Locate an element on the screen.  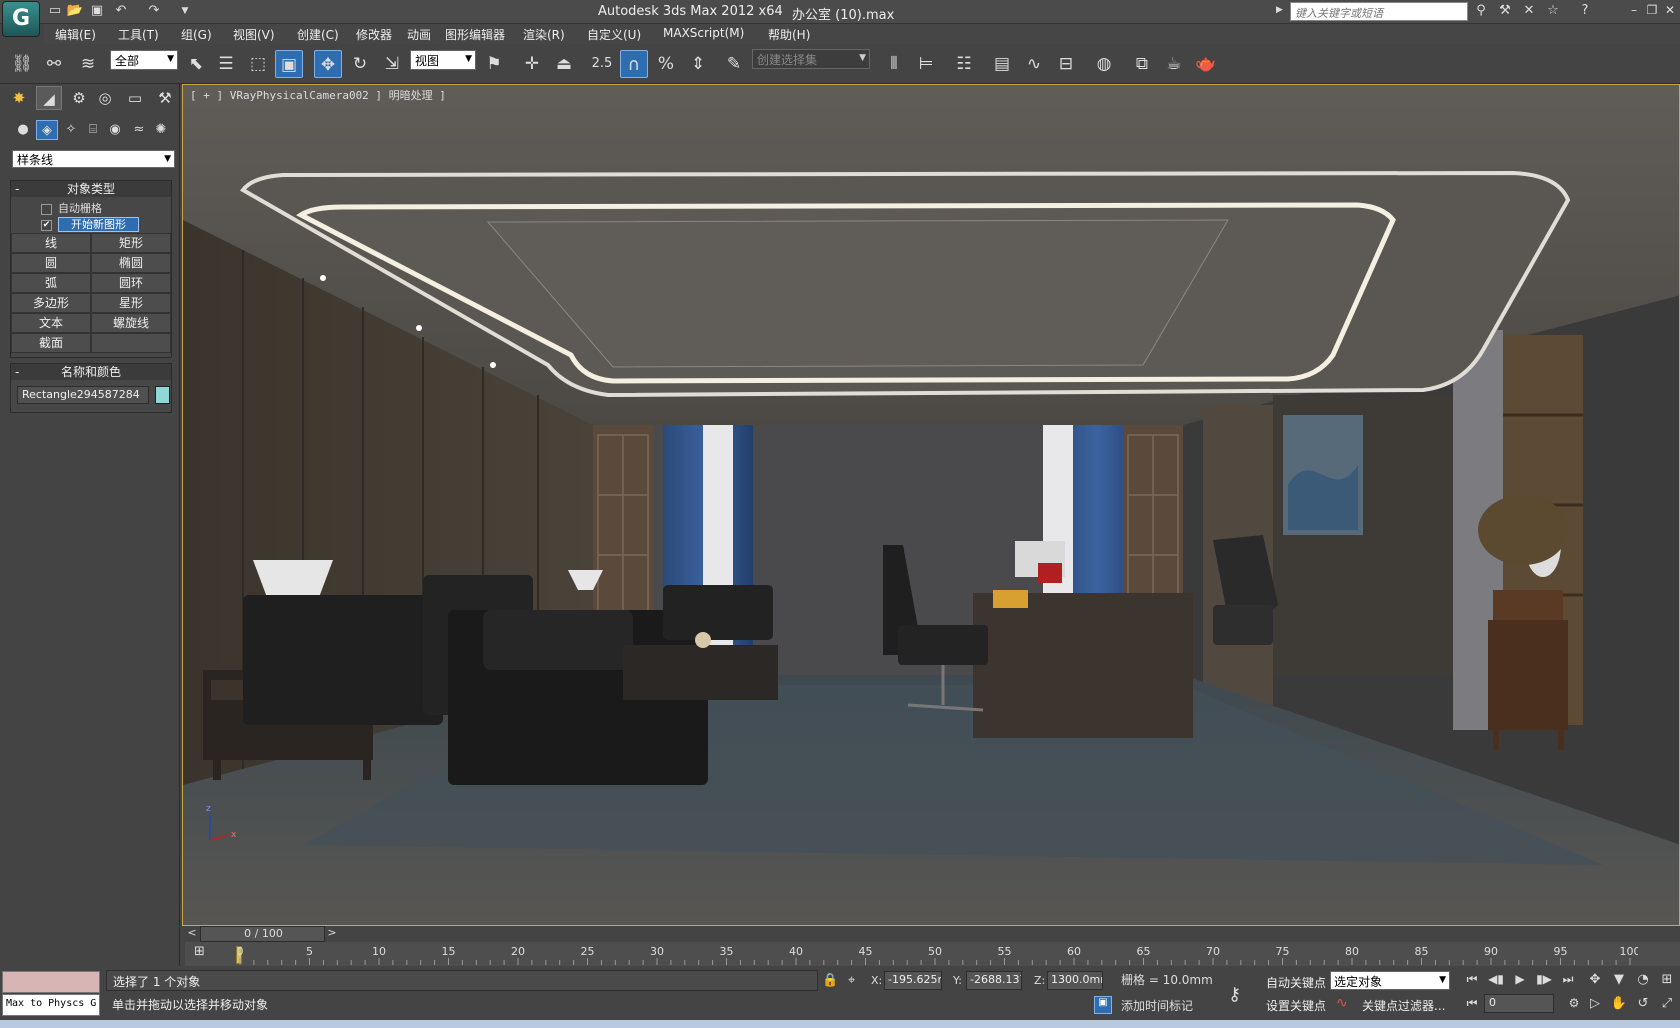
schematic-view-icon: ⊟ is located at coordinates (1066, 64).